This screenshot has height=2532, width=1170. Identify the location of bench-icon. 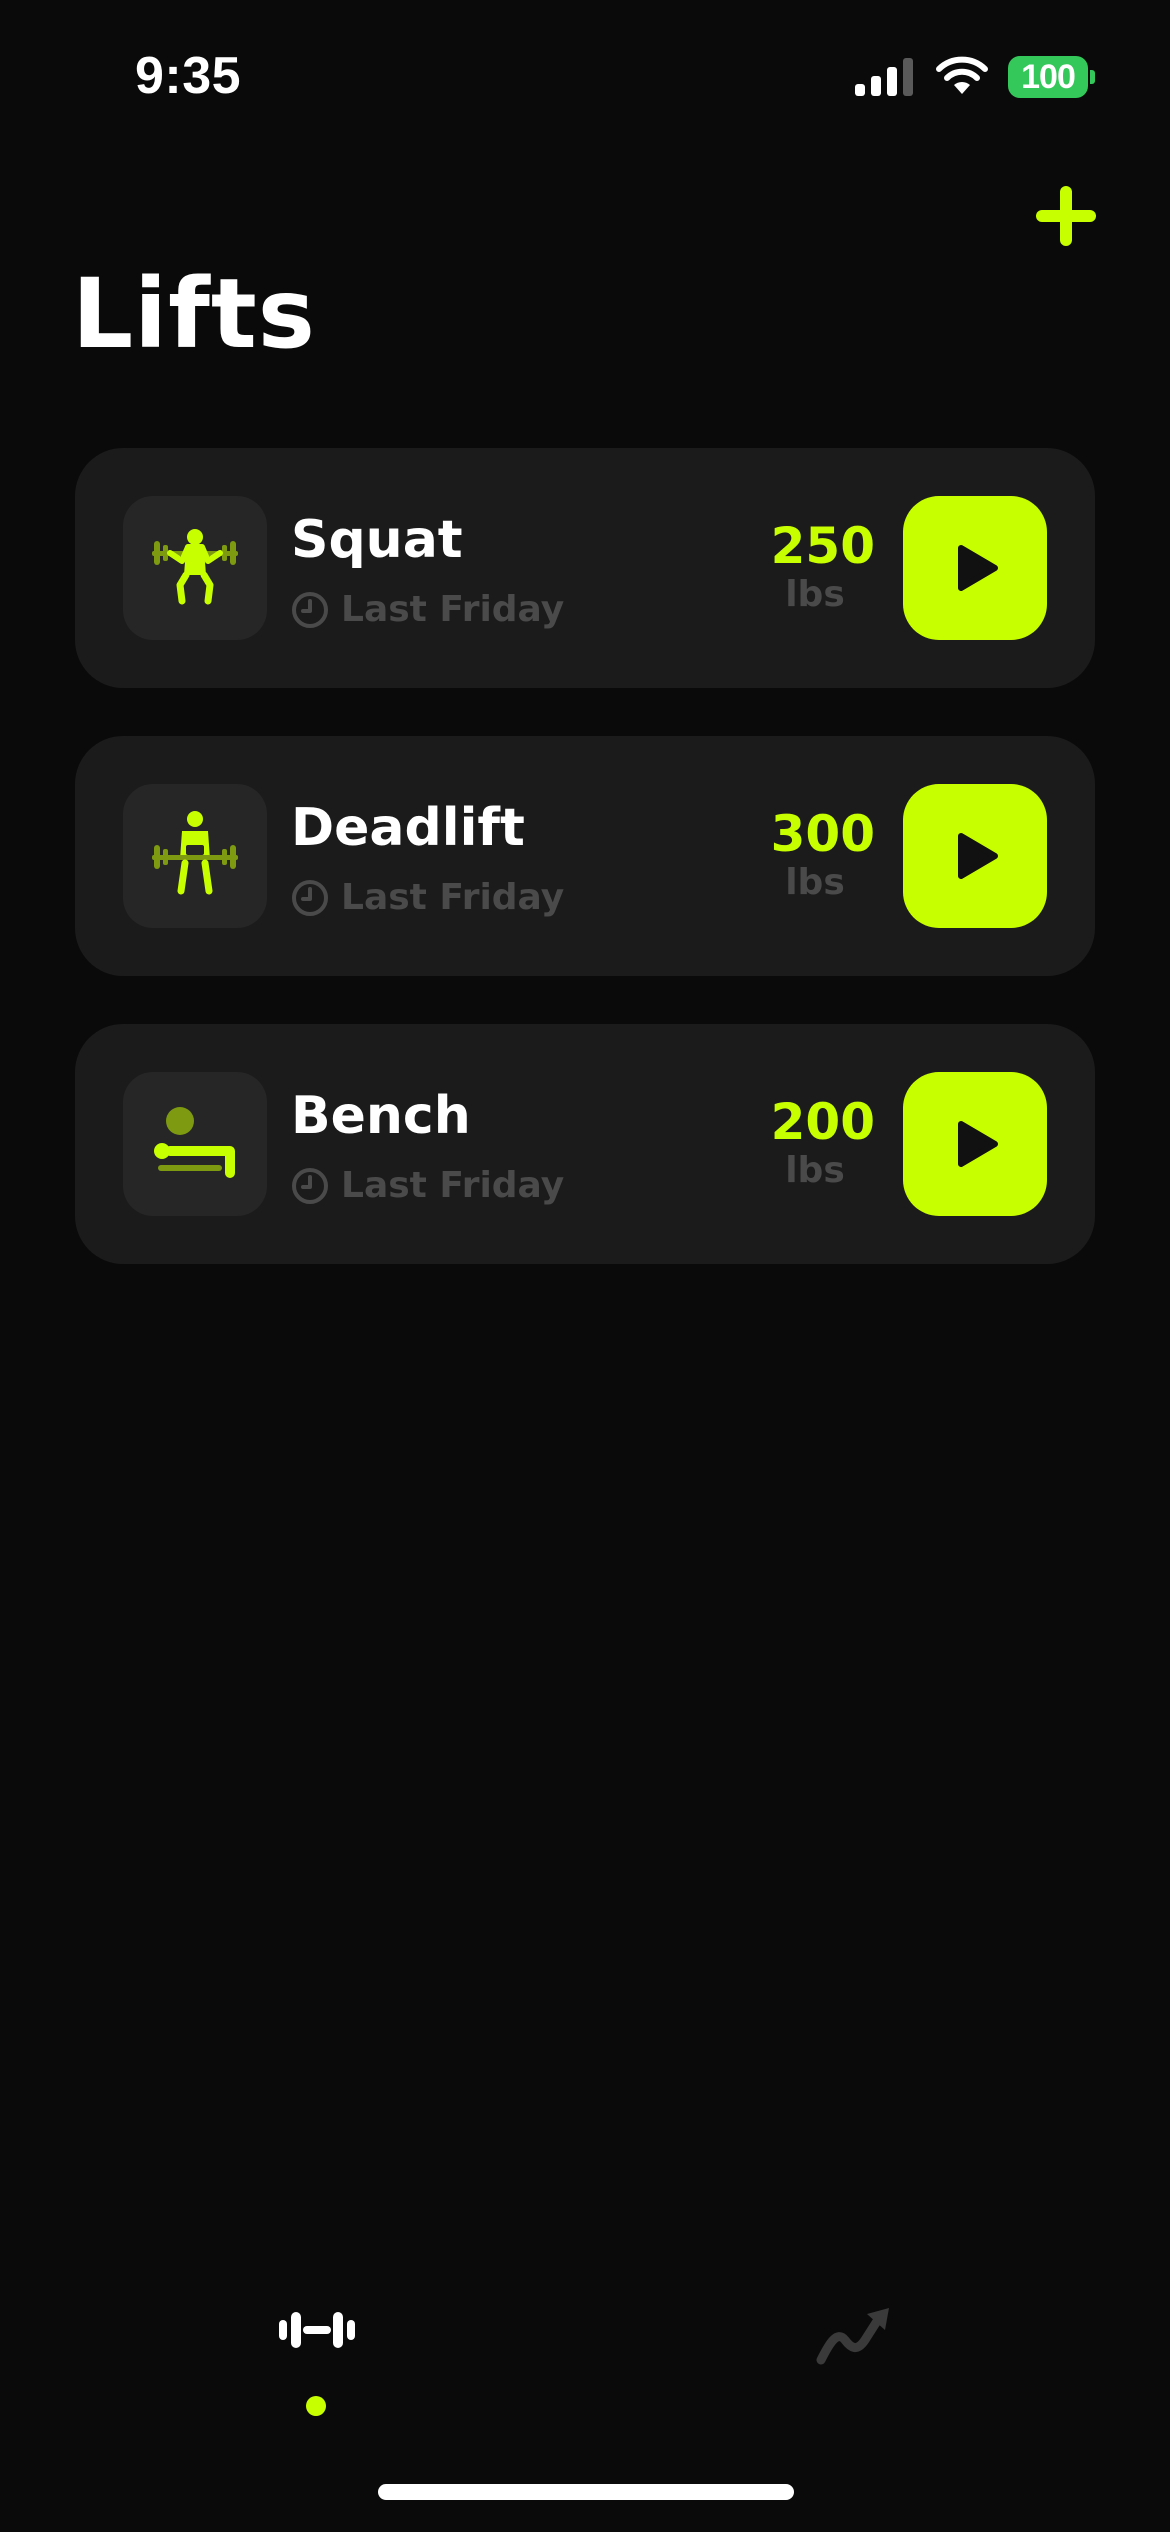
(194, 1142).